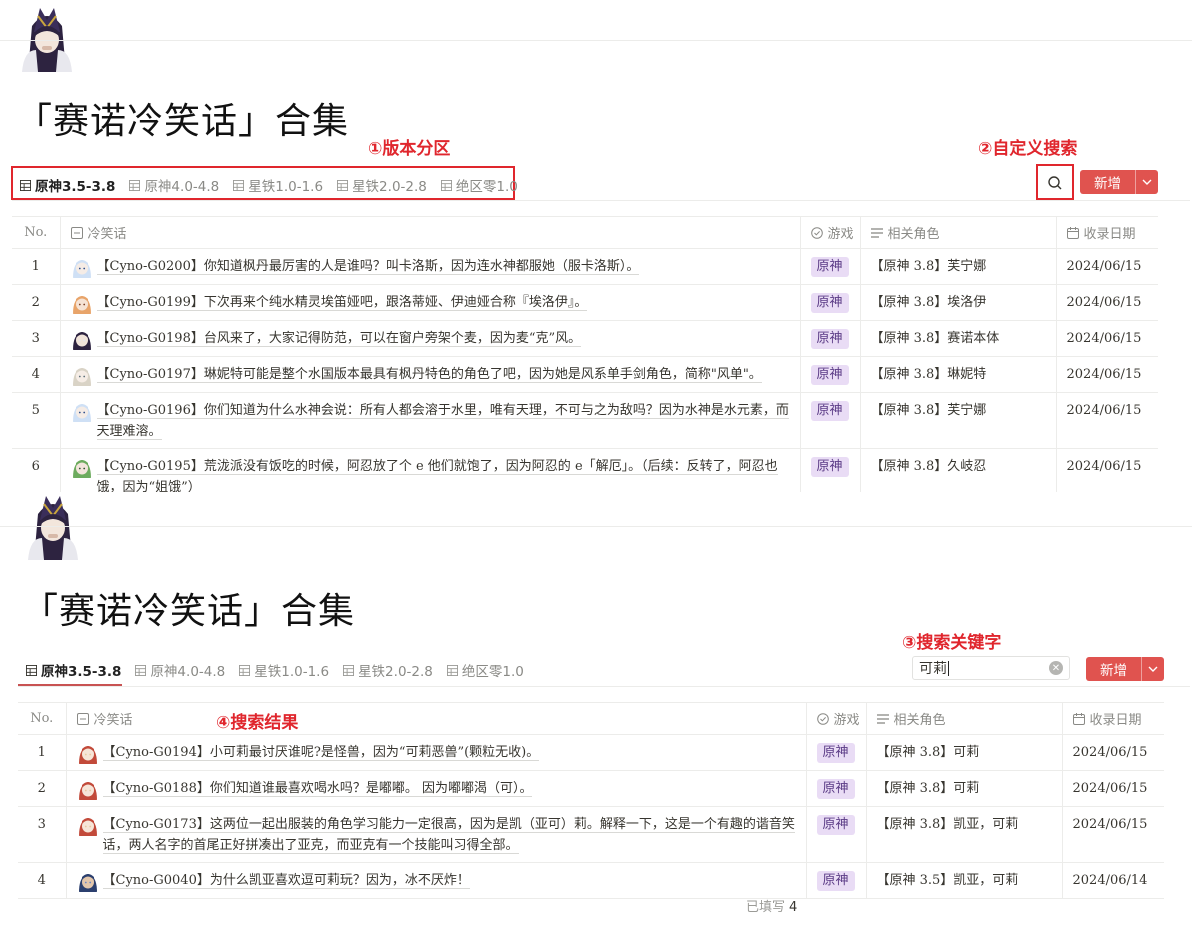  What do you see at coordinates (958, 302) in the screenshot?
I see `roles-cell: 【原神 3.8】埃洛伊` at bounding box center [958, 302].